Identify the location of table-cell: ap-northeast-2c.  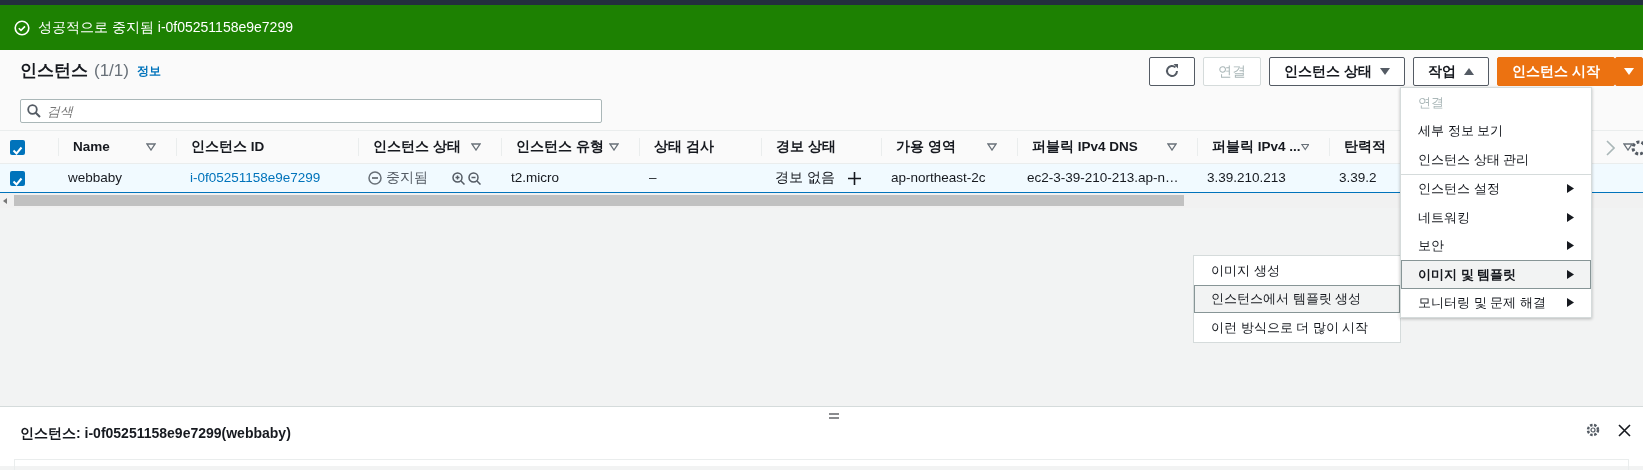
(938, 177).